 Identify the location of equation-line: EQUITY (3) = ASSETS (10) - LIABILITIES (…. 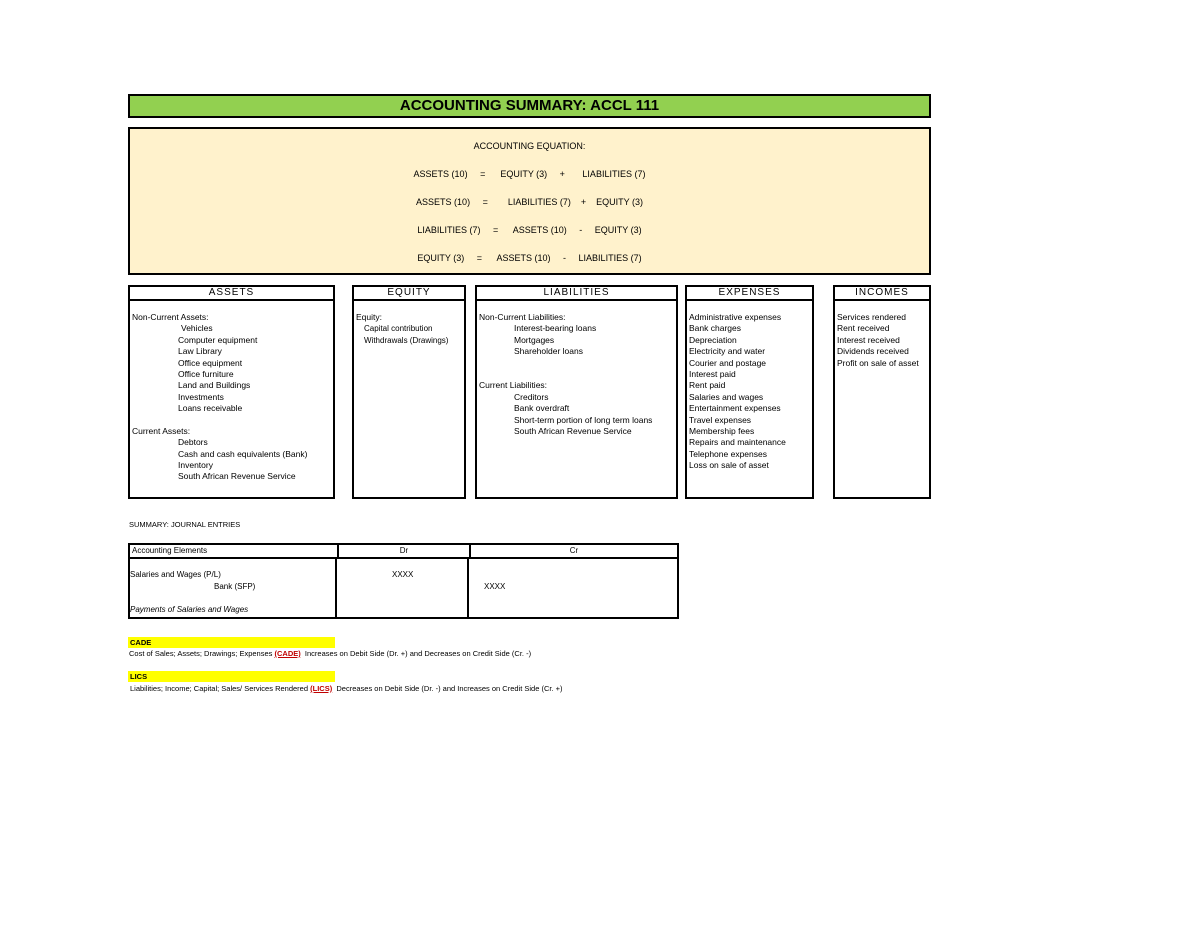
(529, 258).